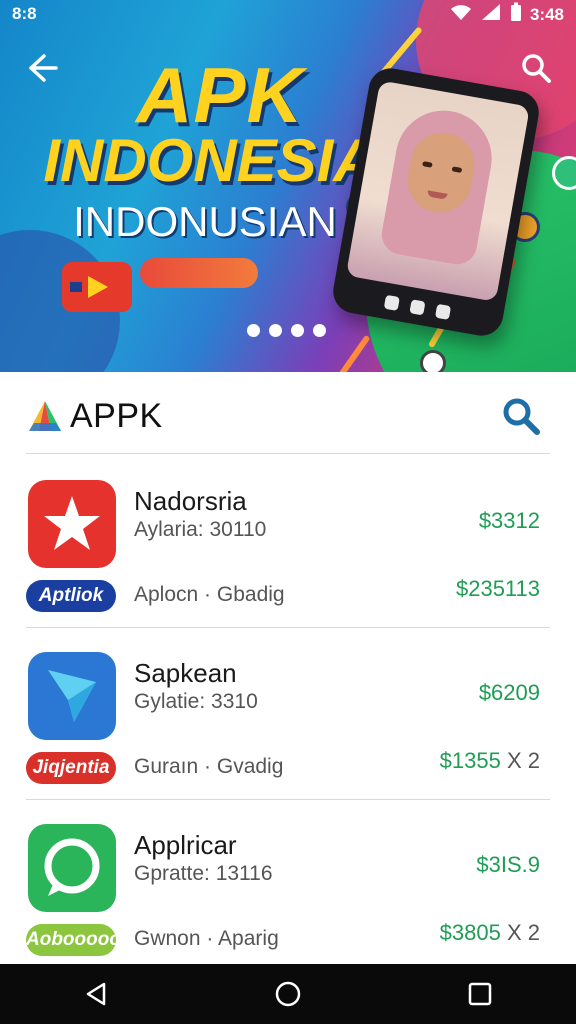  What do you see at coordinates (185, 845) in the screenshot?
I see `app-name: Applricar` at bounding box center [185, 845].